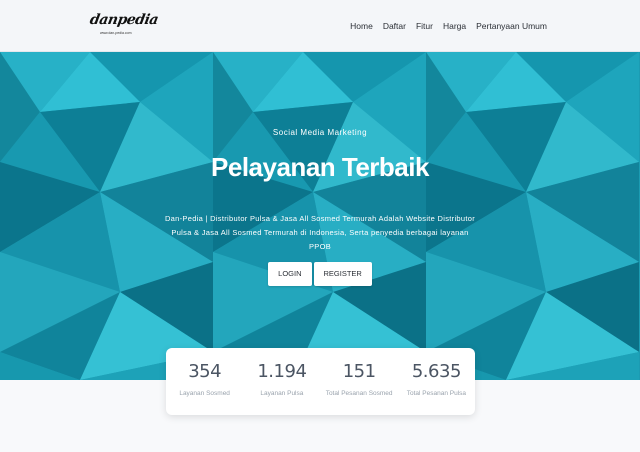  I want to click on stat-layanan-sosmed: 354 Layanan Sosmed, so click(204, 381).